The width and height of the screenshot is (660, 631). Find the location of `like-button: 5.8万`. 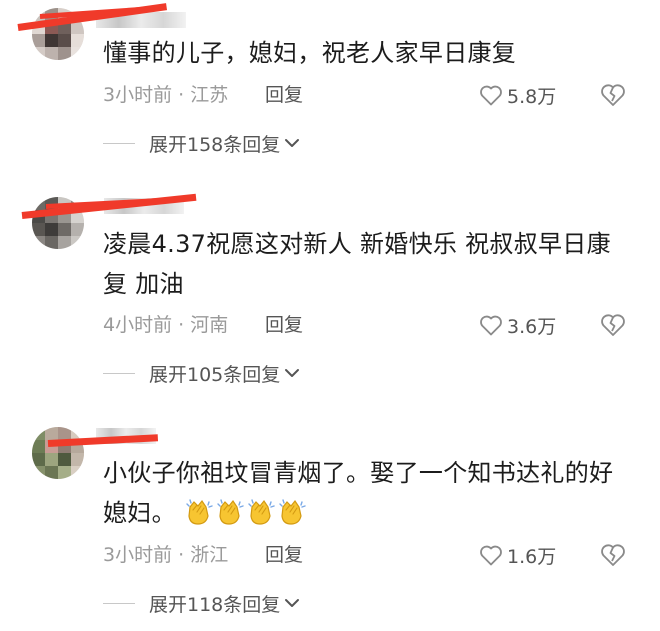

like-button: 5.8万 is located at coordinates (517, 95).